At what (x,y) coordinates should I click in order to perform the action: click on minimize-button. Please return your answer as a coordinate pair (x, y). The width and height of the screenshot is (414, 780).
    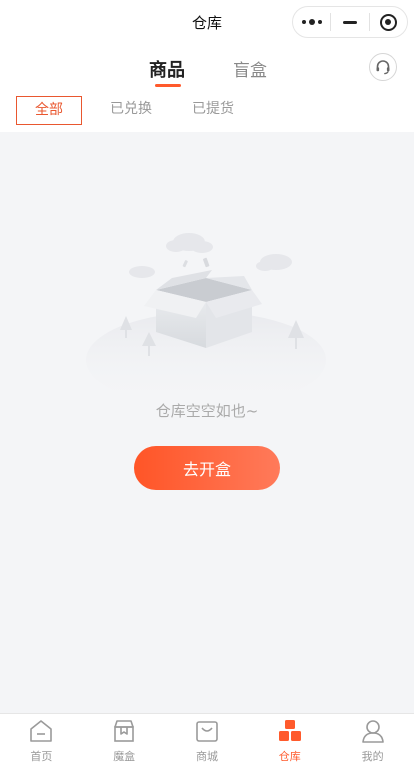
    Looking at the image, I should click on (349, 22).